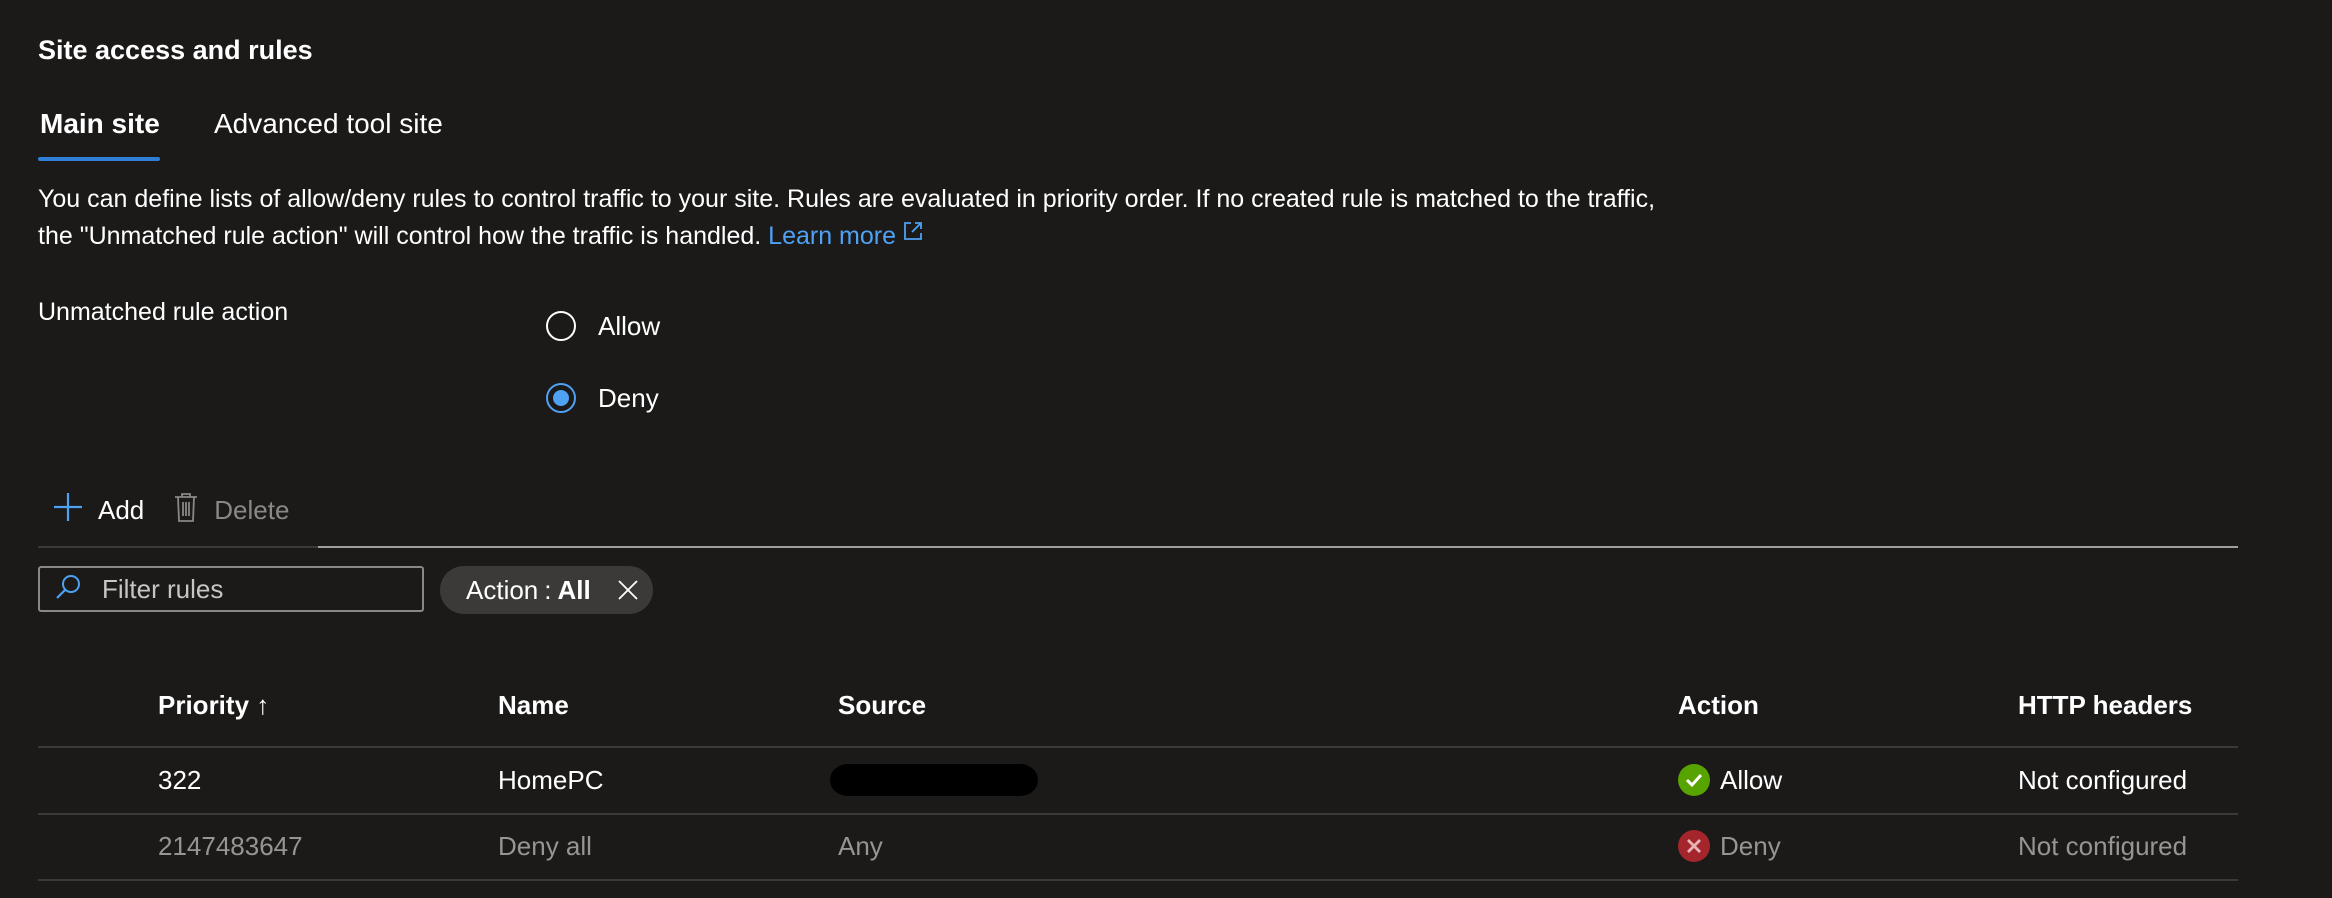  What do you see at coordinates (328, 124) in the screenshot?
I see `tab-advanced-tool-site: Advanced tool site` at bounding box center [328, 124].